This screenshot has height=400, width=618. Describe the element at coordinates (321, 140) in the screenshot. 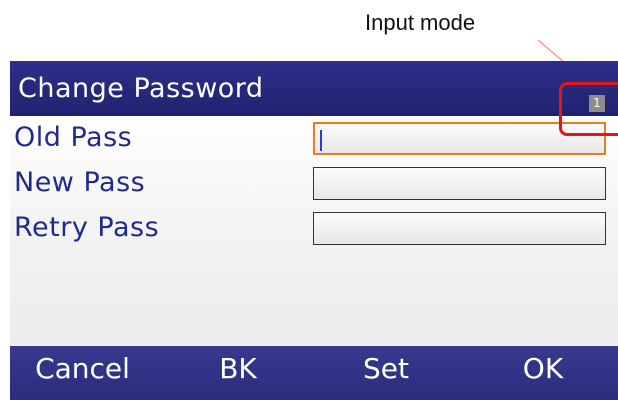

I see `text-cursor` at that location.